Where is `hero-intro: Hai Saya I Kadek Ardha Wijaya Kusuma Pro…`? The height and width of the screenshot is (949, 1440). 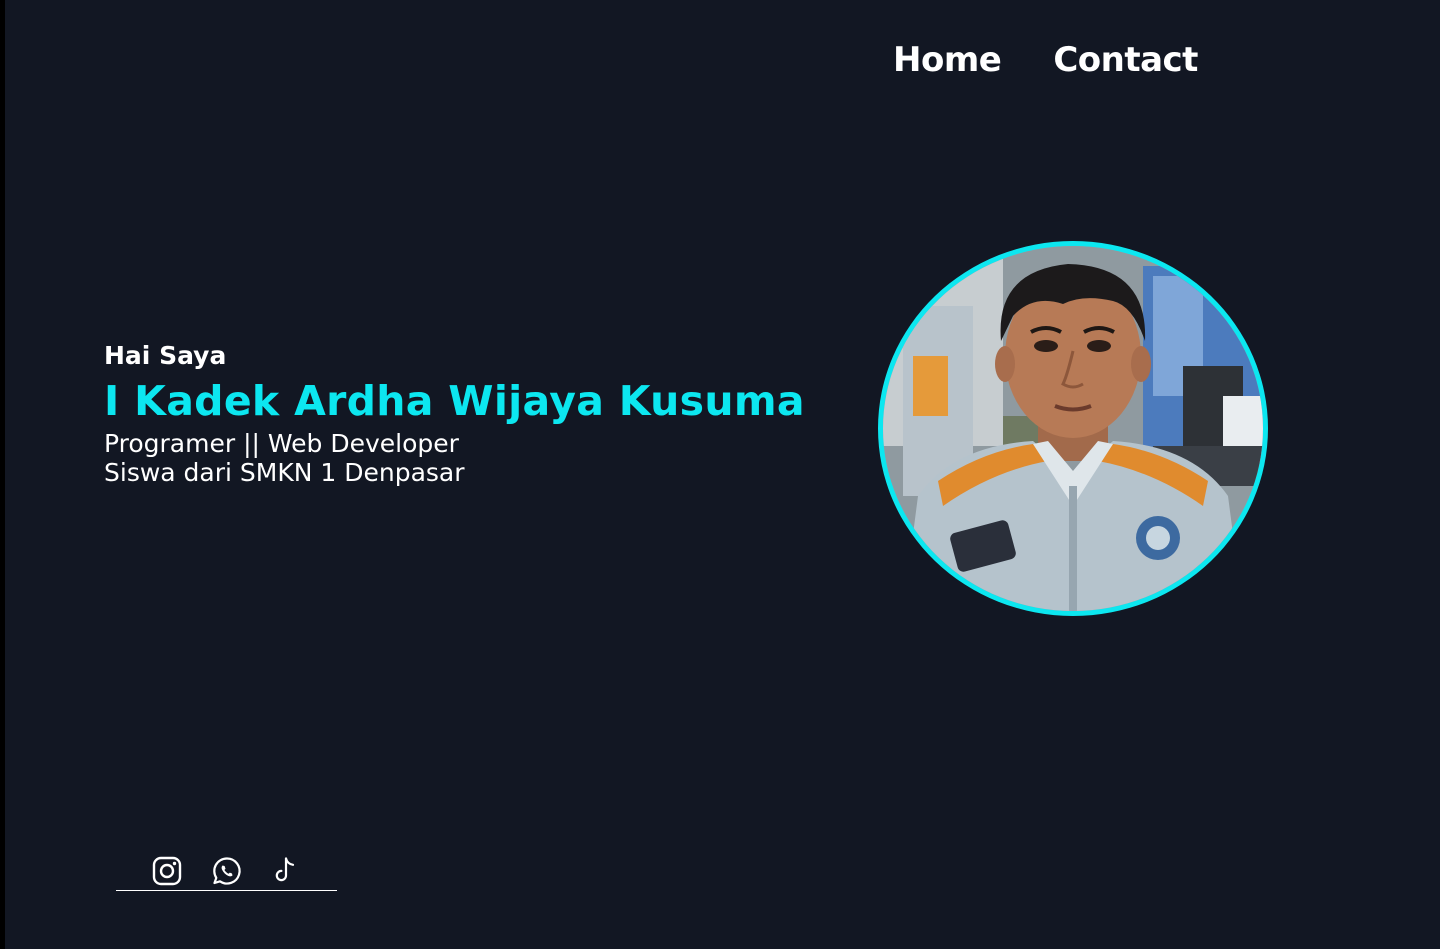 hero-intro: Hai Saya I Kadek Ardha Wijaya Kusuma Pro… is located at coordinates (454, 412).